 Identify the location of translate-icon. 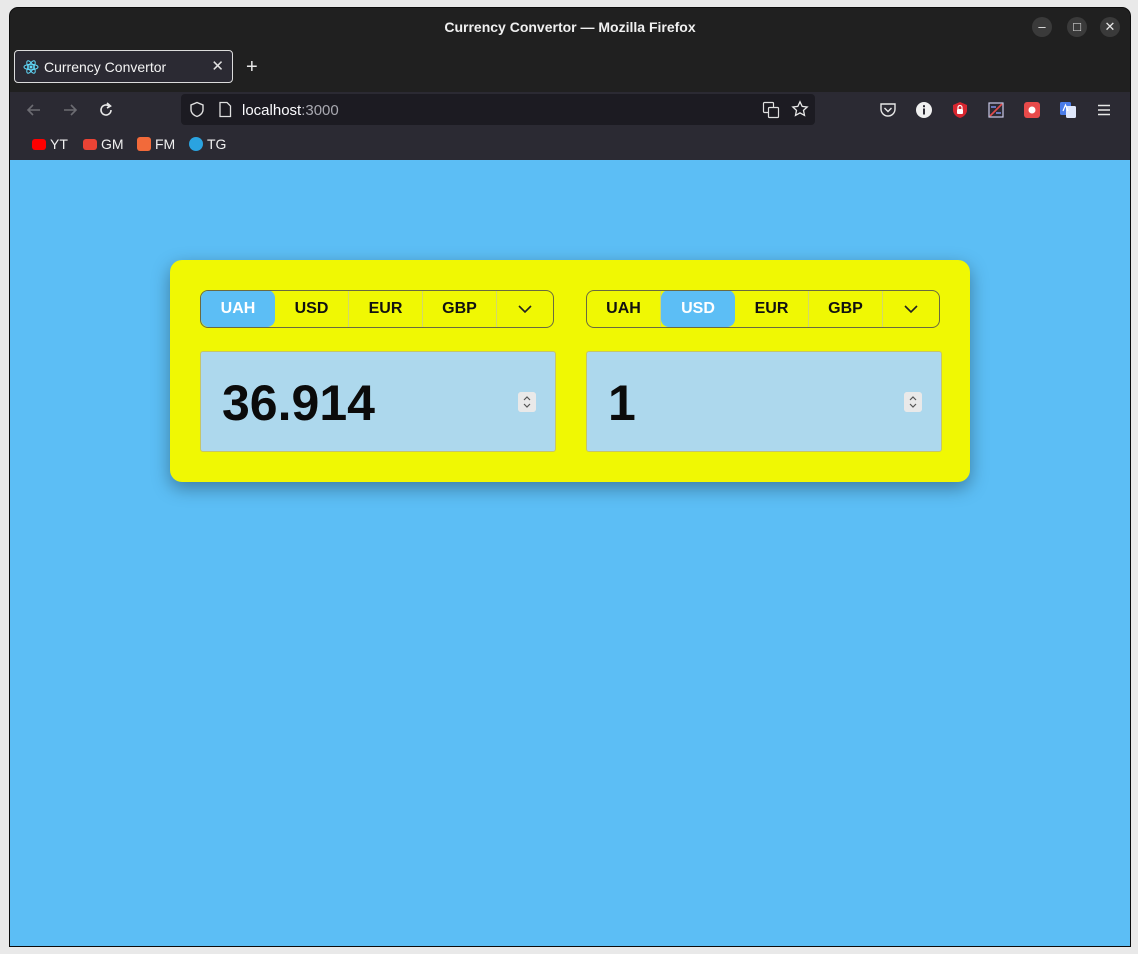
(771, 110).